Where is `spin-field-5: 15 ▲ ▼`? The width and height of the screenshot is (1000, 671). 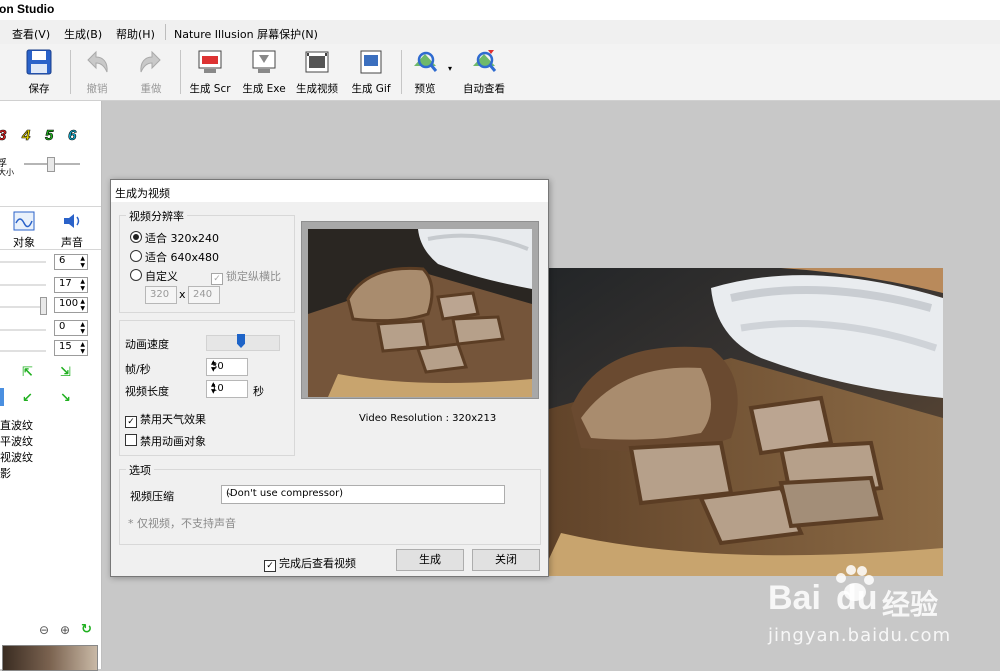
spin-field-5: 15 ▲ ▼ is located at coordinates (71, 348).